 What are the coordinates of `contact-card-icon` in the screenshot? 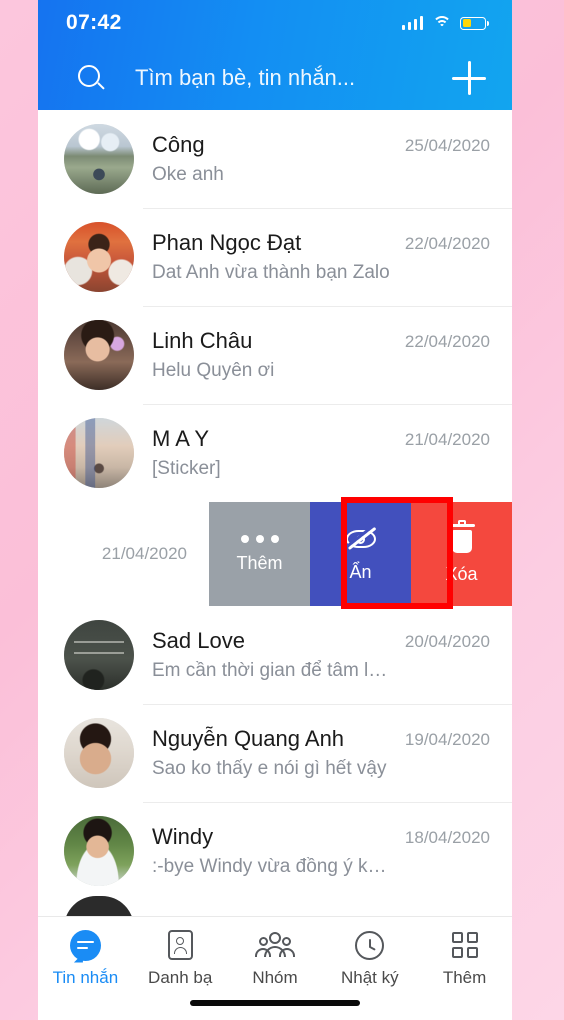 It's located at (180, 945).